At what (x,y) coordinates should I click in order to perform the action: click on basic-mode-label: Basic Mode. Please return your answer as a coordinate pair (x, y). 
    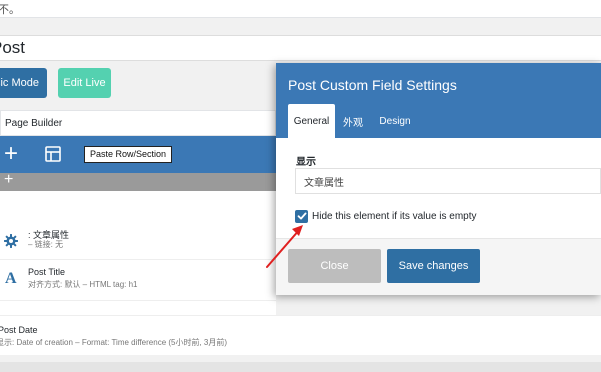
    Looking at the image, I should click on (19, 83).